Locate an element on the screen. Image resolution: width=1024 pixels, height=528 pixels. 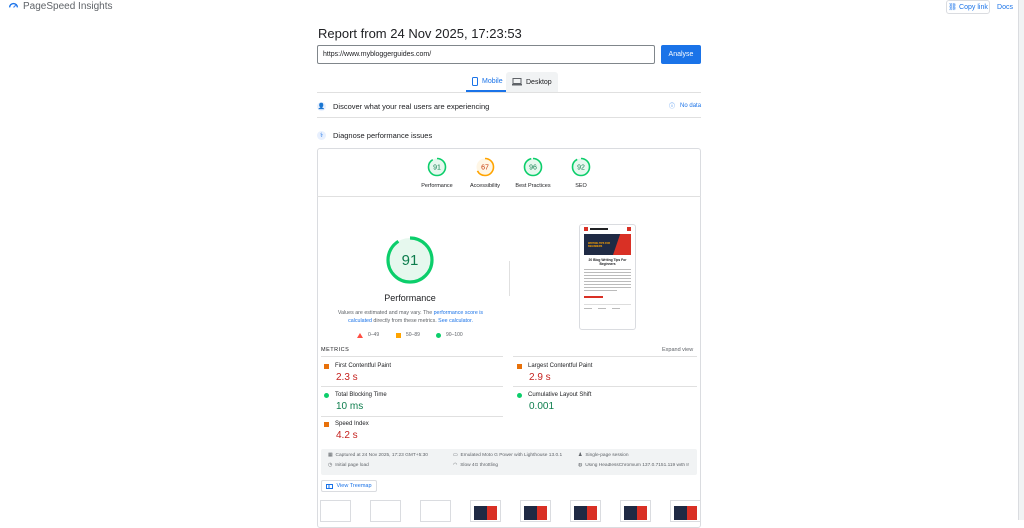
scores-divider is located at coordinates (509, 196).